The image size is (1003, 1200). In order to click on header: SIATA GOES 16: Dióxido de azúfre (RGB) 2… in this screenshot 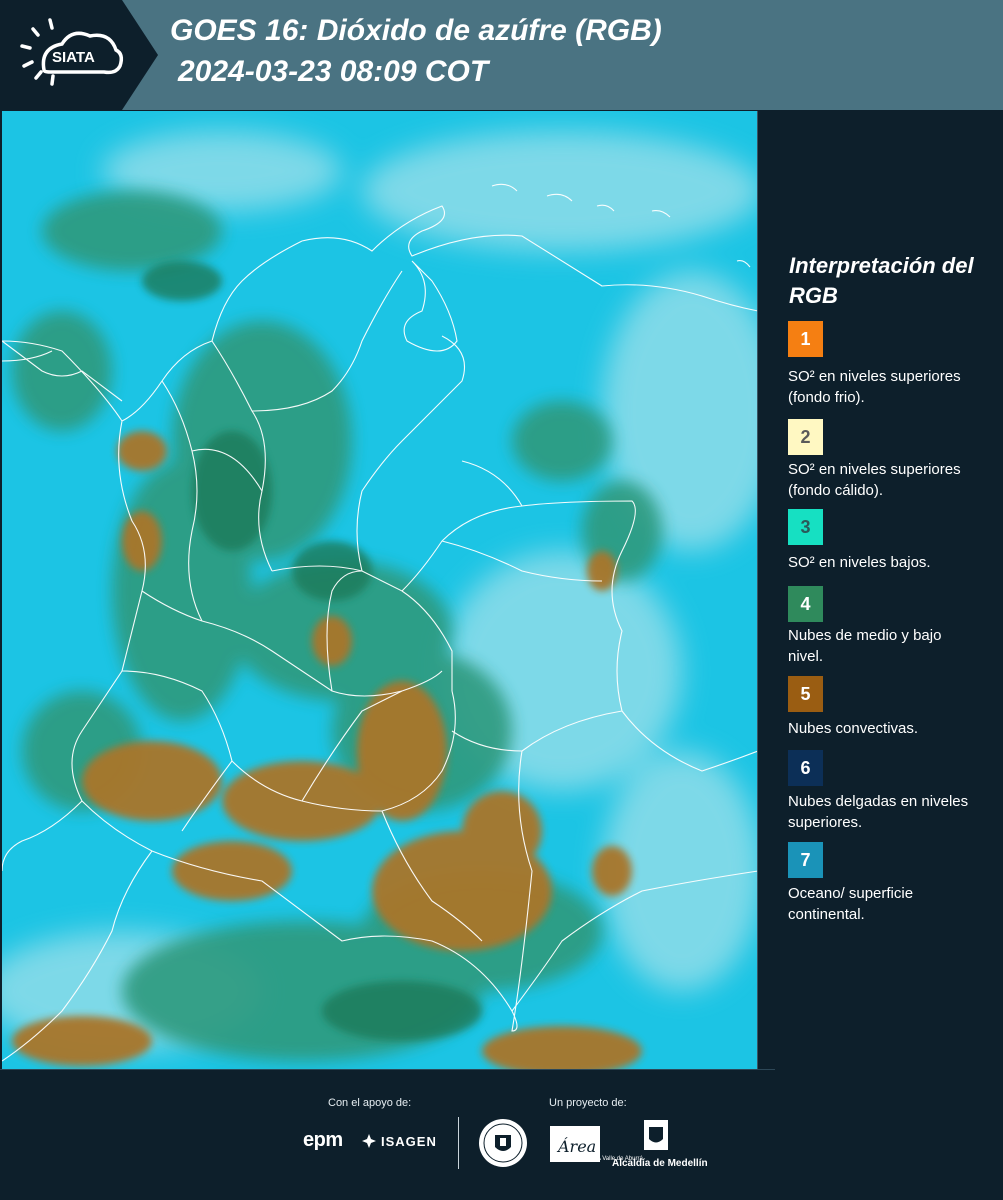, I will do `click(501, 55)`.